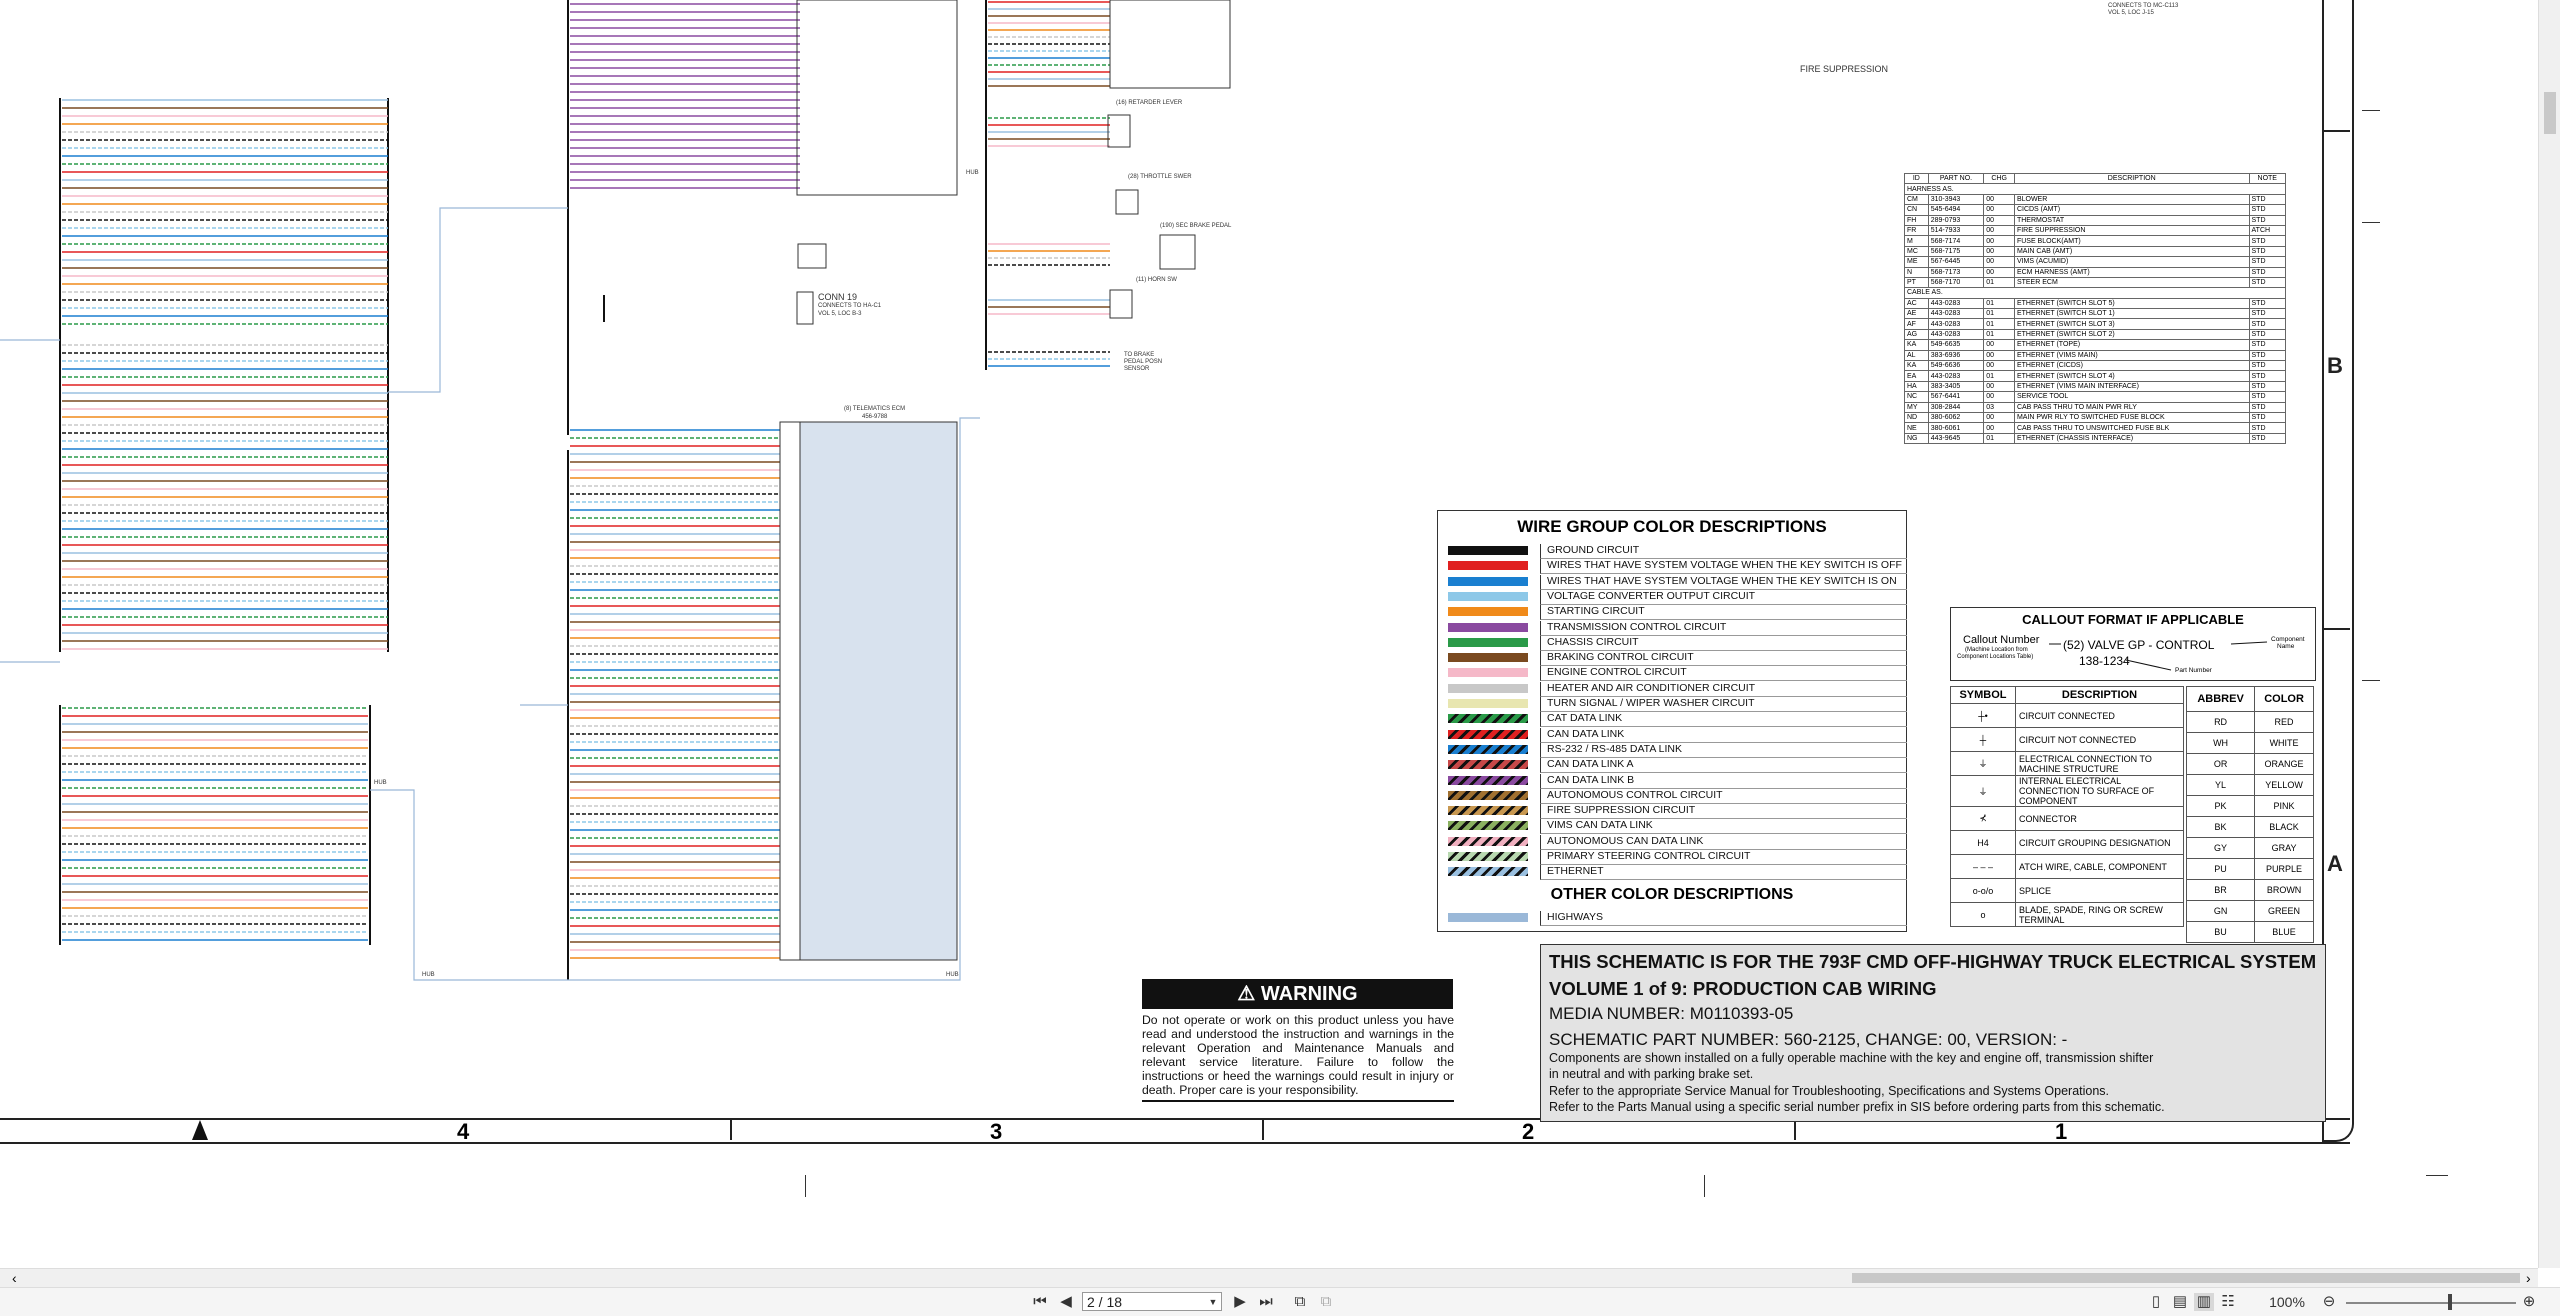  I want to click on legend-label: TURN SIGNAL / WIPER WASHER CIRCUIT, so click(1723, 704).